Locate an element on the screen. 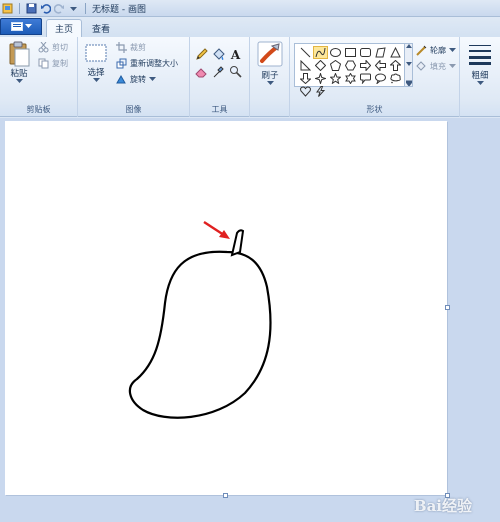 The height and width of the screenshot is (522, 500). color-picker-icon is located at coordinates (218, 71).